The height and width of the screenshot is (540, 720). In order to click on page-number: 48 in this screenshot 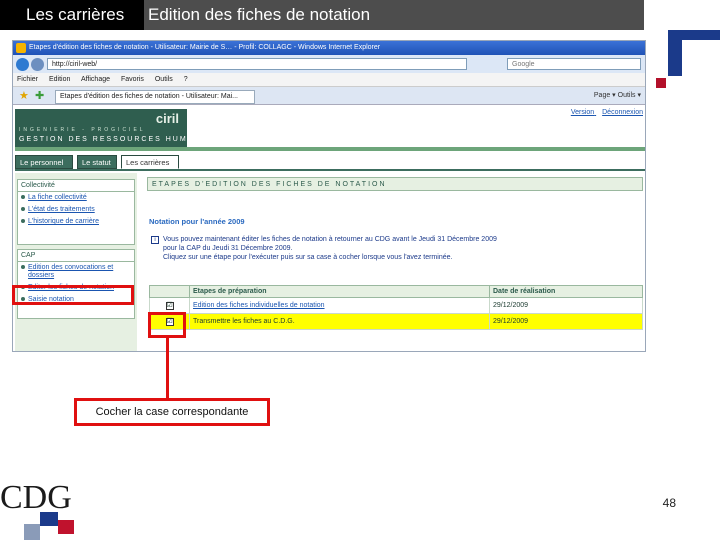, I will do `click(669, 503)`.